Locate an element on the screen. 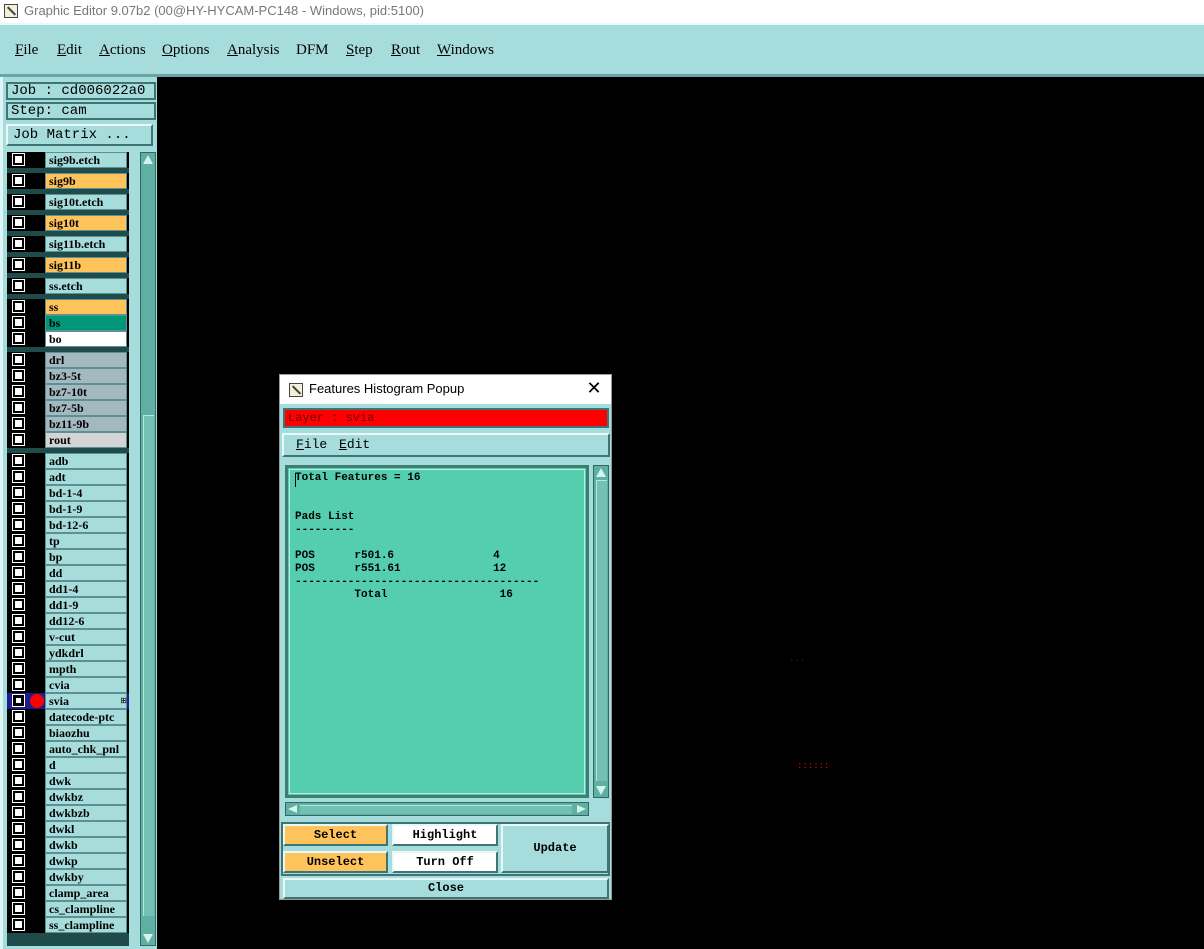 The height and width of the screenshot is (949, 1204). layer-row-ydkdrl: ydkdrl is located at coordinates (68, 653).